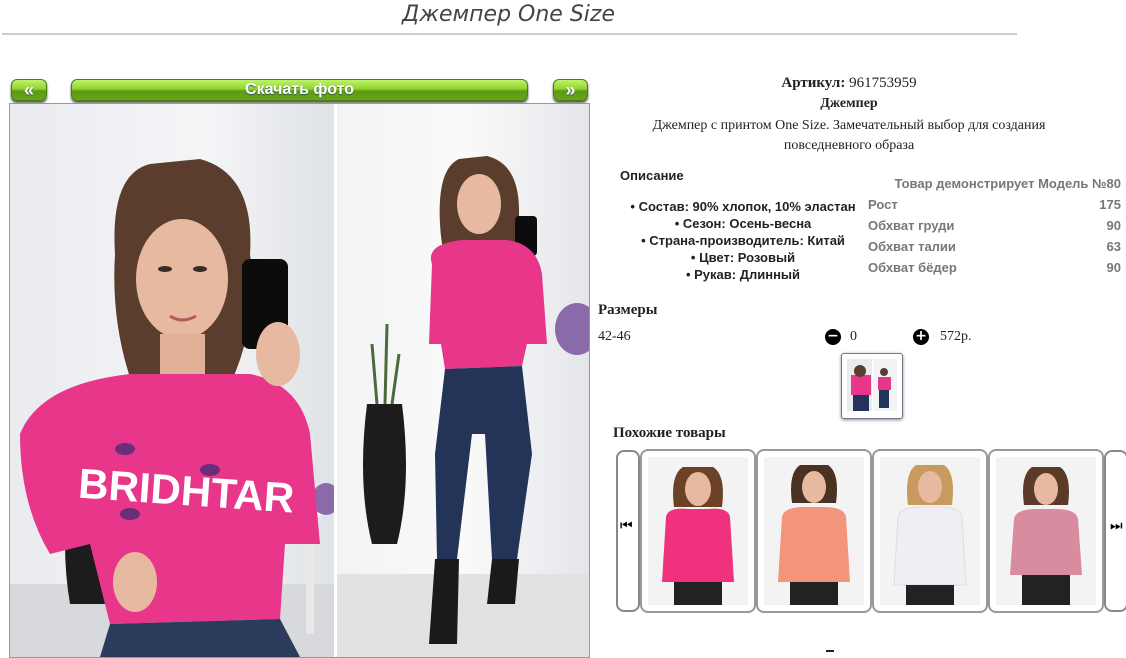  Describe the element at coordinates (921, 337) in the screenshot. I see `plus-circle-icon: +` at that location.